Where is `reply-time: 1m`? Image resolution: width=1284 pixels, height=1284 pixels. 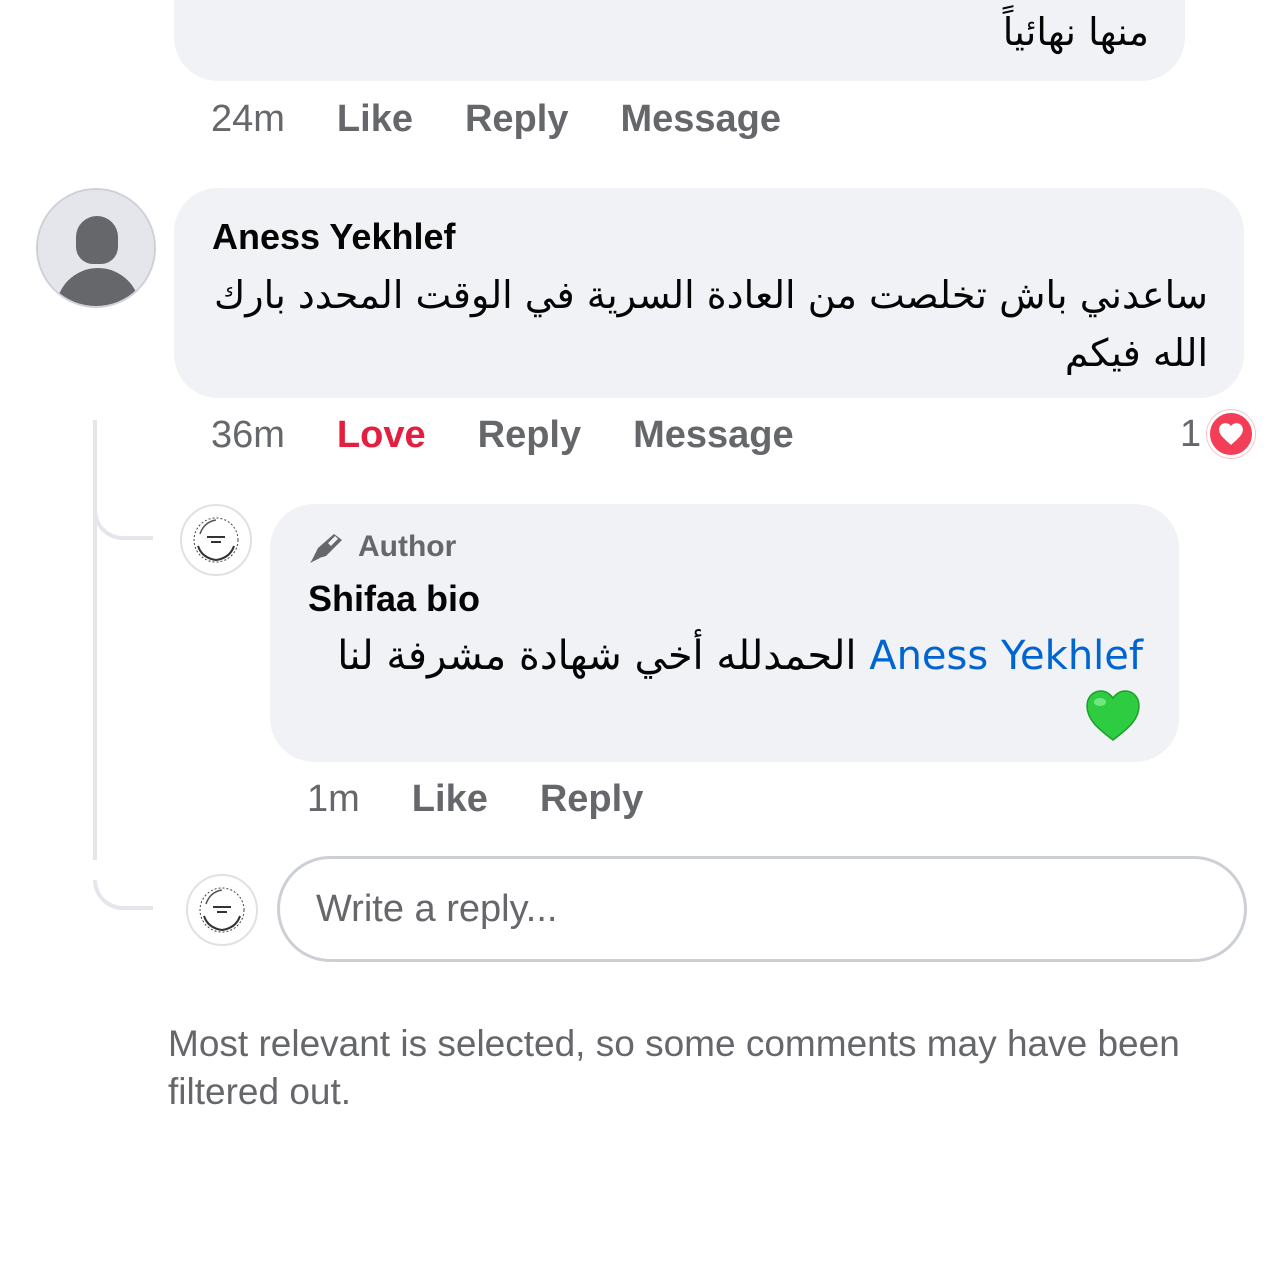 reply-time: 1m is located at coordinates (333, 799).